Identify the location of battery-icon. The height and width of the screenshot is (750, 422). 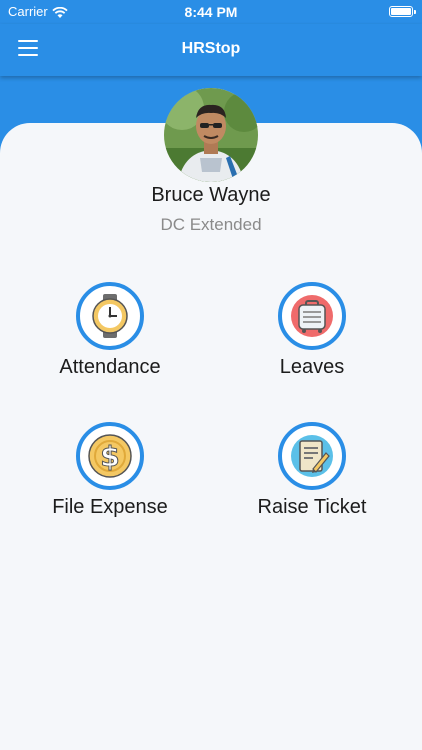
(402, 11).